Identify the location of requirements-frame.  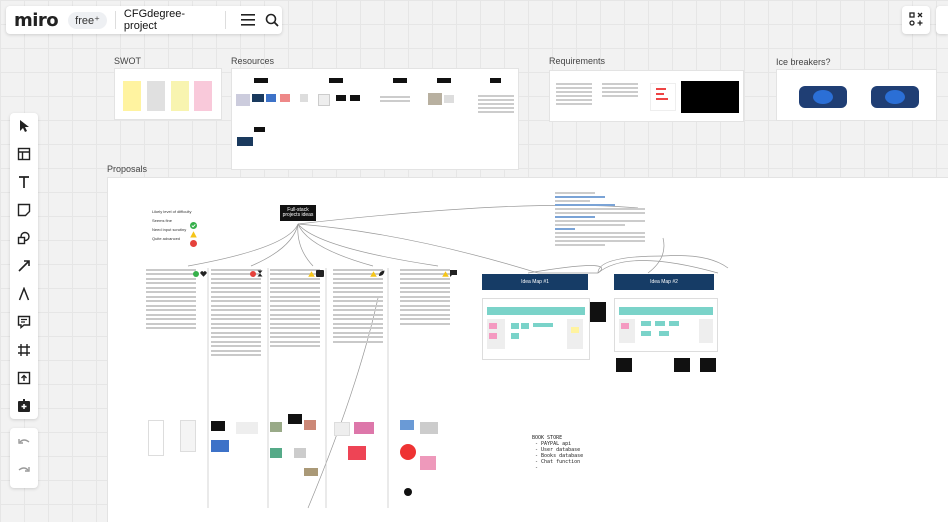
(646, 96).